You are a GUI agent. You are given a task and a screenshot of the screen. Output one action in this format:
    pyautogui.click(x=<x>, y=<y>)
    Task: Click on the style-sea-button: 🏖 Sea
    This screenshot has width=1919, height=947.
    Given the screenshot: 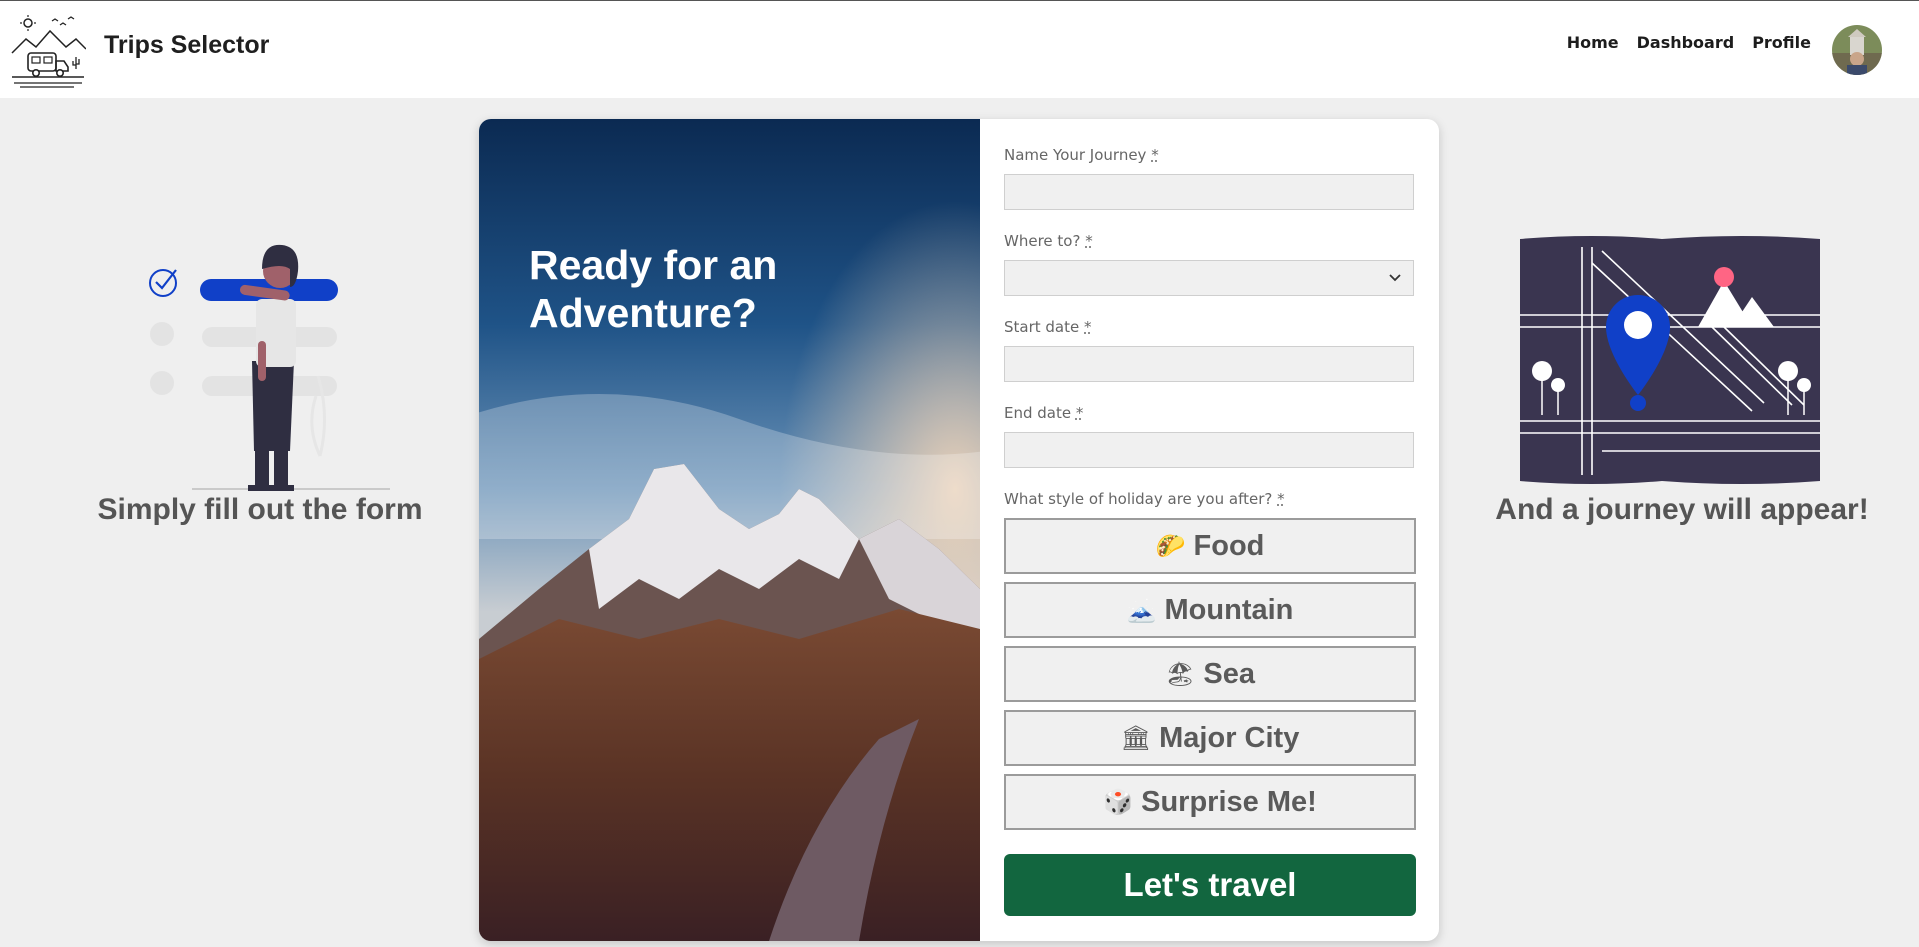 What is the action you would take?
    pyautogui.click(x=1210, y=674)
    